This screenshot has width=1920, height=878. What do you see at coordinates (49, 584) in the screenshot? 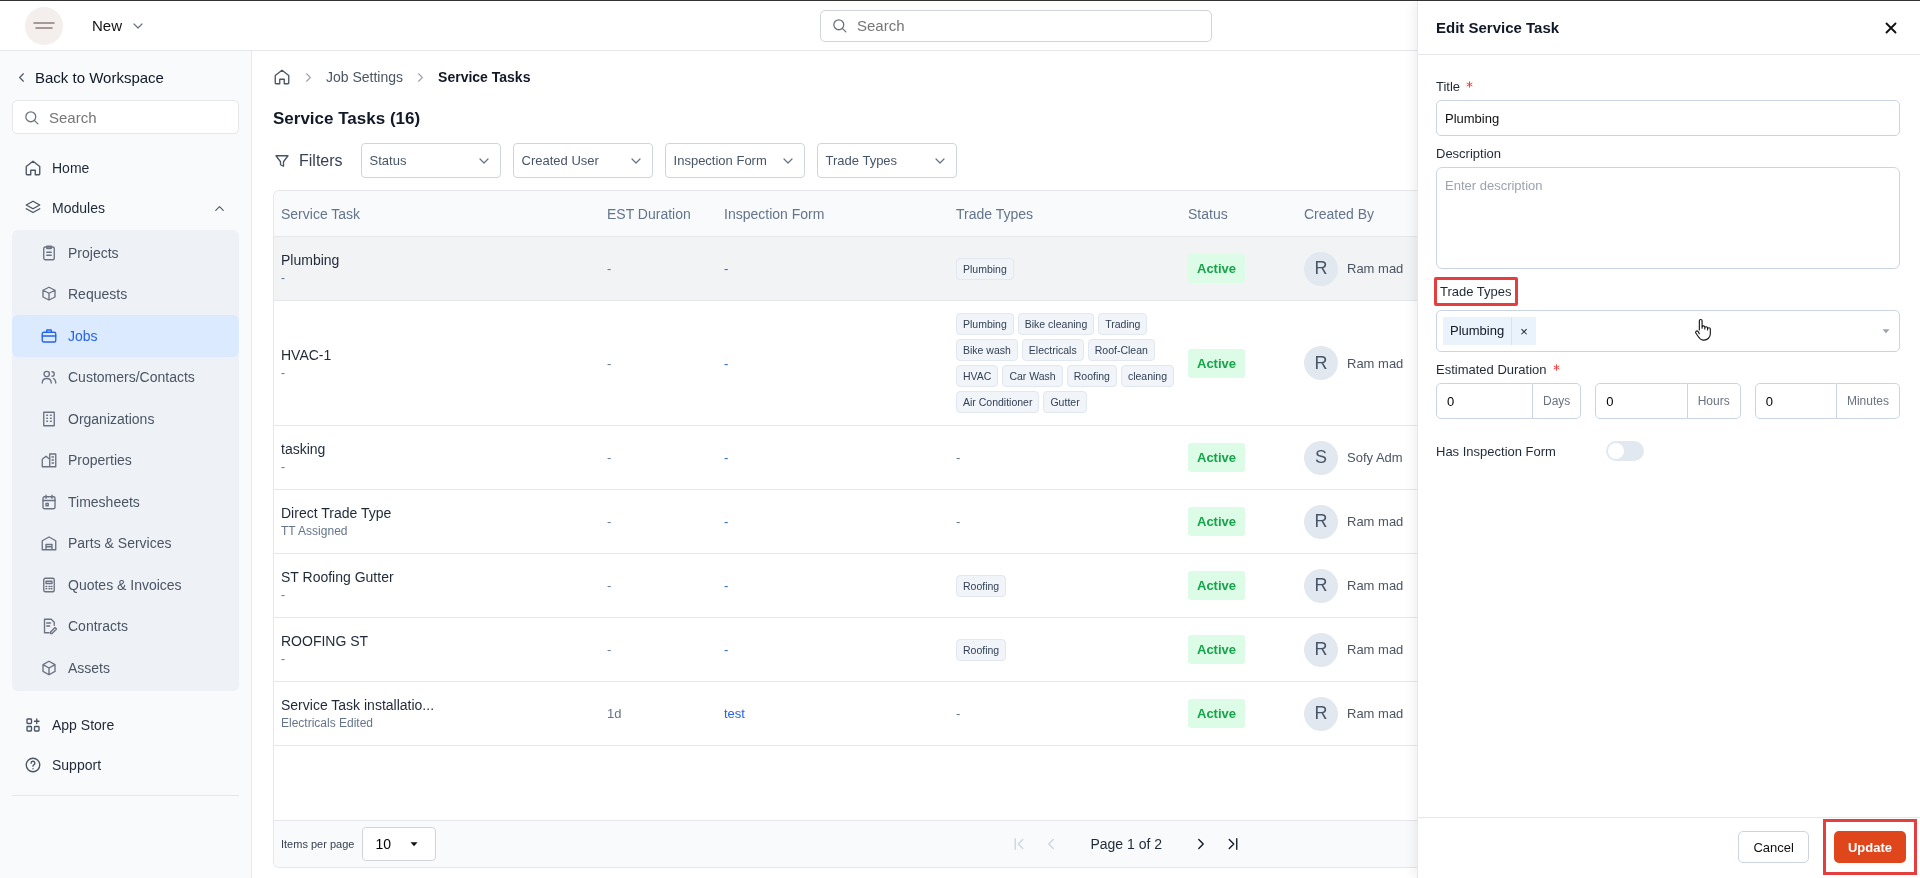
I see `calculator-icon` at bounding box center [49, 584].